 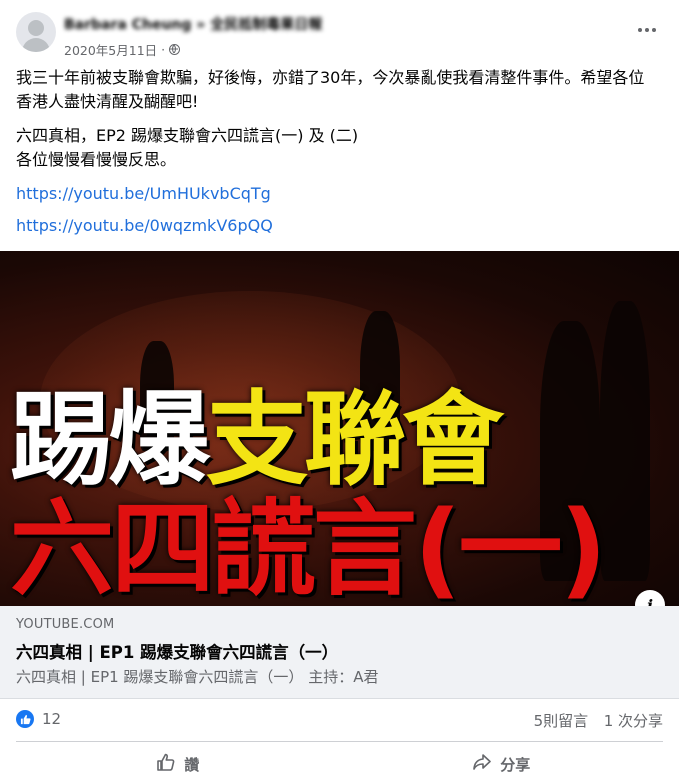 I want to click on like-count: 12, so click(x=51, y=719).